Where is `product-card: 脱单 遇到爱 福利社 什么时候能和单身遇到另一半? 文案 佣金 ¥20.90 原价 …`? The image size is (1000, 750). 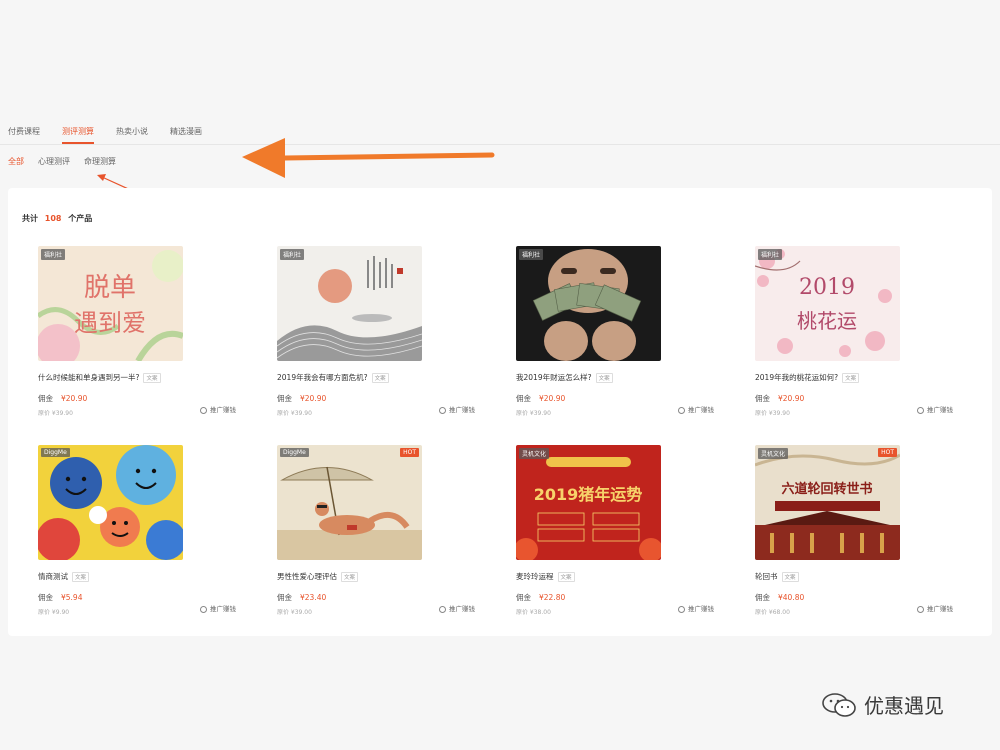 product-card: 脱单 遇到爱 福利社 什么时候能和单身遇到另一半? 文案 佣金 ¥20.90 原价 … is located at coordinates (157, 345).